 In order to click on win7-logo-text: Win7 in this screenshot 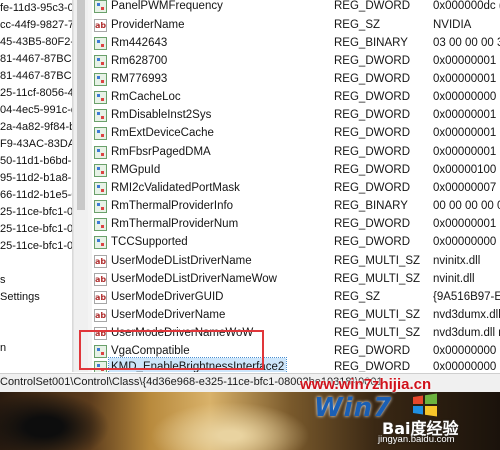, I will do `click(353, 408)`.